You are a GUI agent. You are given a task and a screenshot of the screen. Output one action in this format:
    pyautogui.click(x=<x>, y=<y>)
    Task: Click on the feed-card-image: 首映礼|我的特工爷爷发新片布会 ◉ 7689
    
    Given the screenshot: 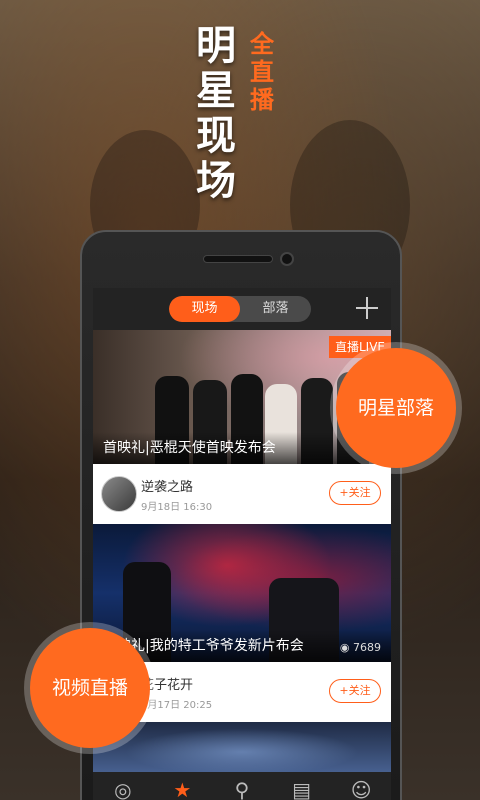 What is the action you would take?
    pyautogui.click(x=242, y=593)
    